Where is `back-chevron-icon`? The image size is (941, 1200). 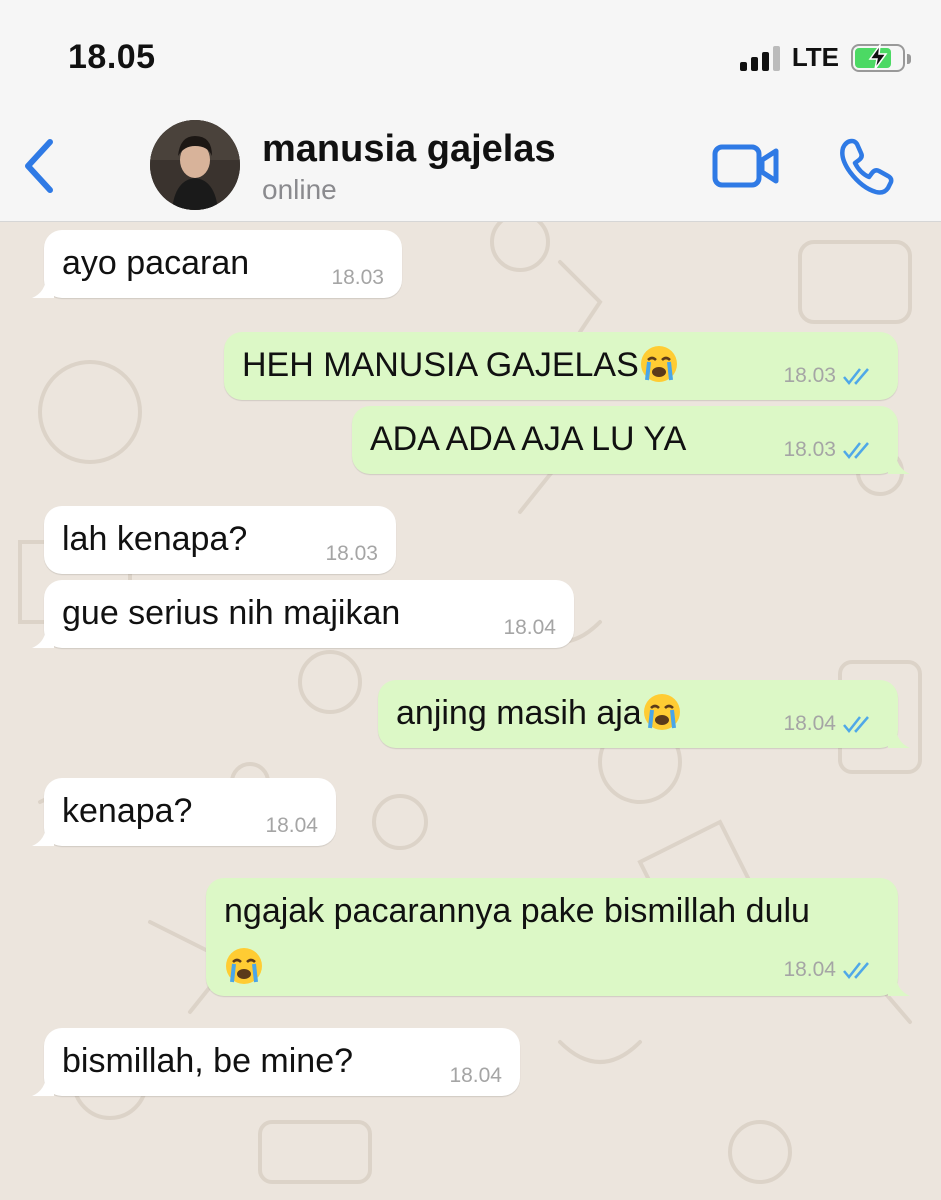 back-chevron-icon is located at coordinates (39, 166).